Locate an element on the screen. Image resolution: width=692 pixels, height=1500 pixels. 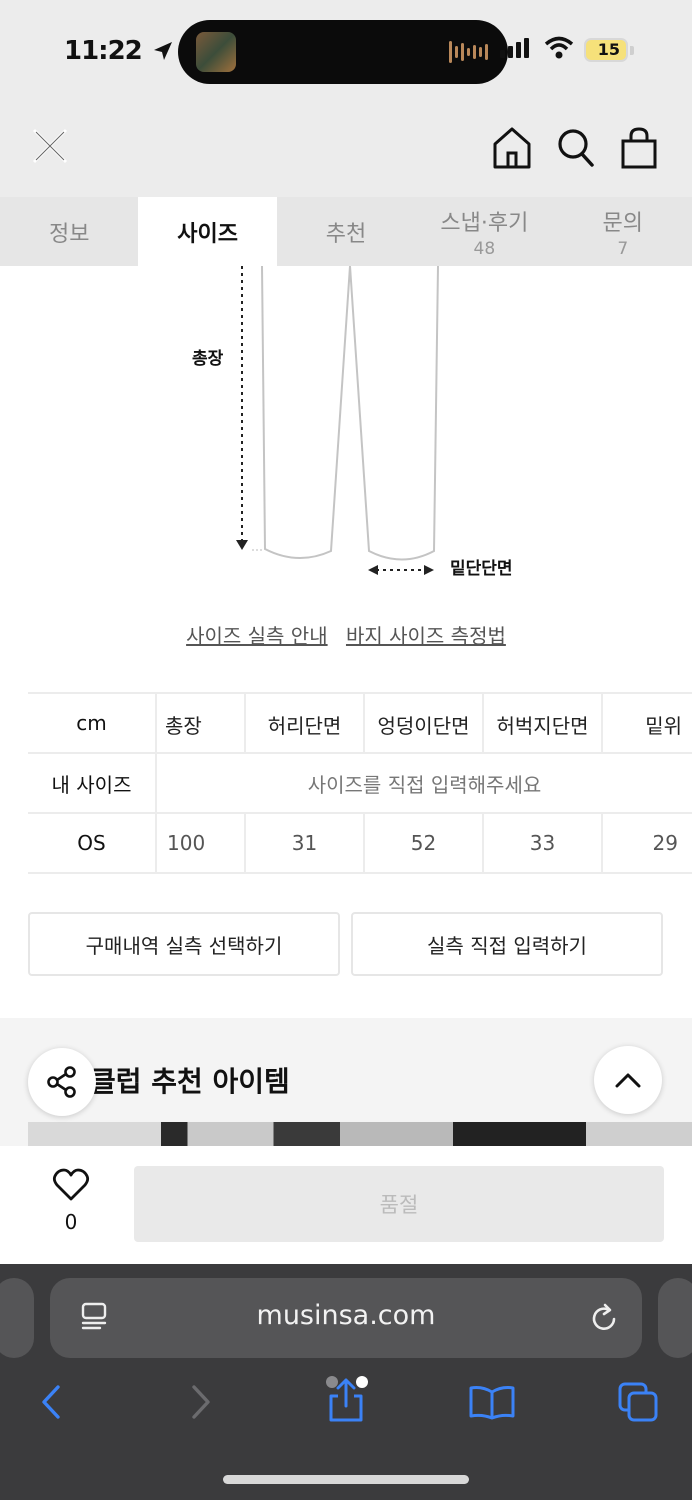
home-icon is located at coordinates (512, 148).